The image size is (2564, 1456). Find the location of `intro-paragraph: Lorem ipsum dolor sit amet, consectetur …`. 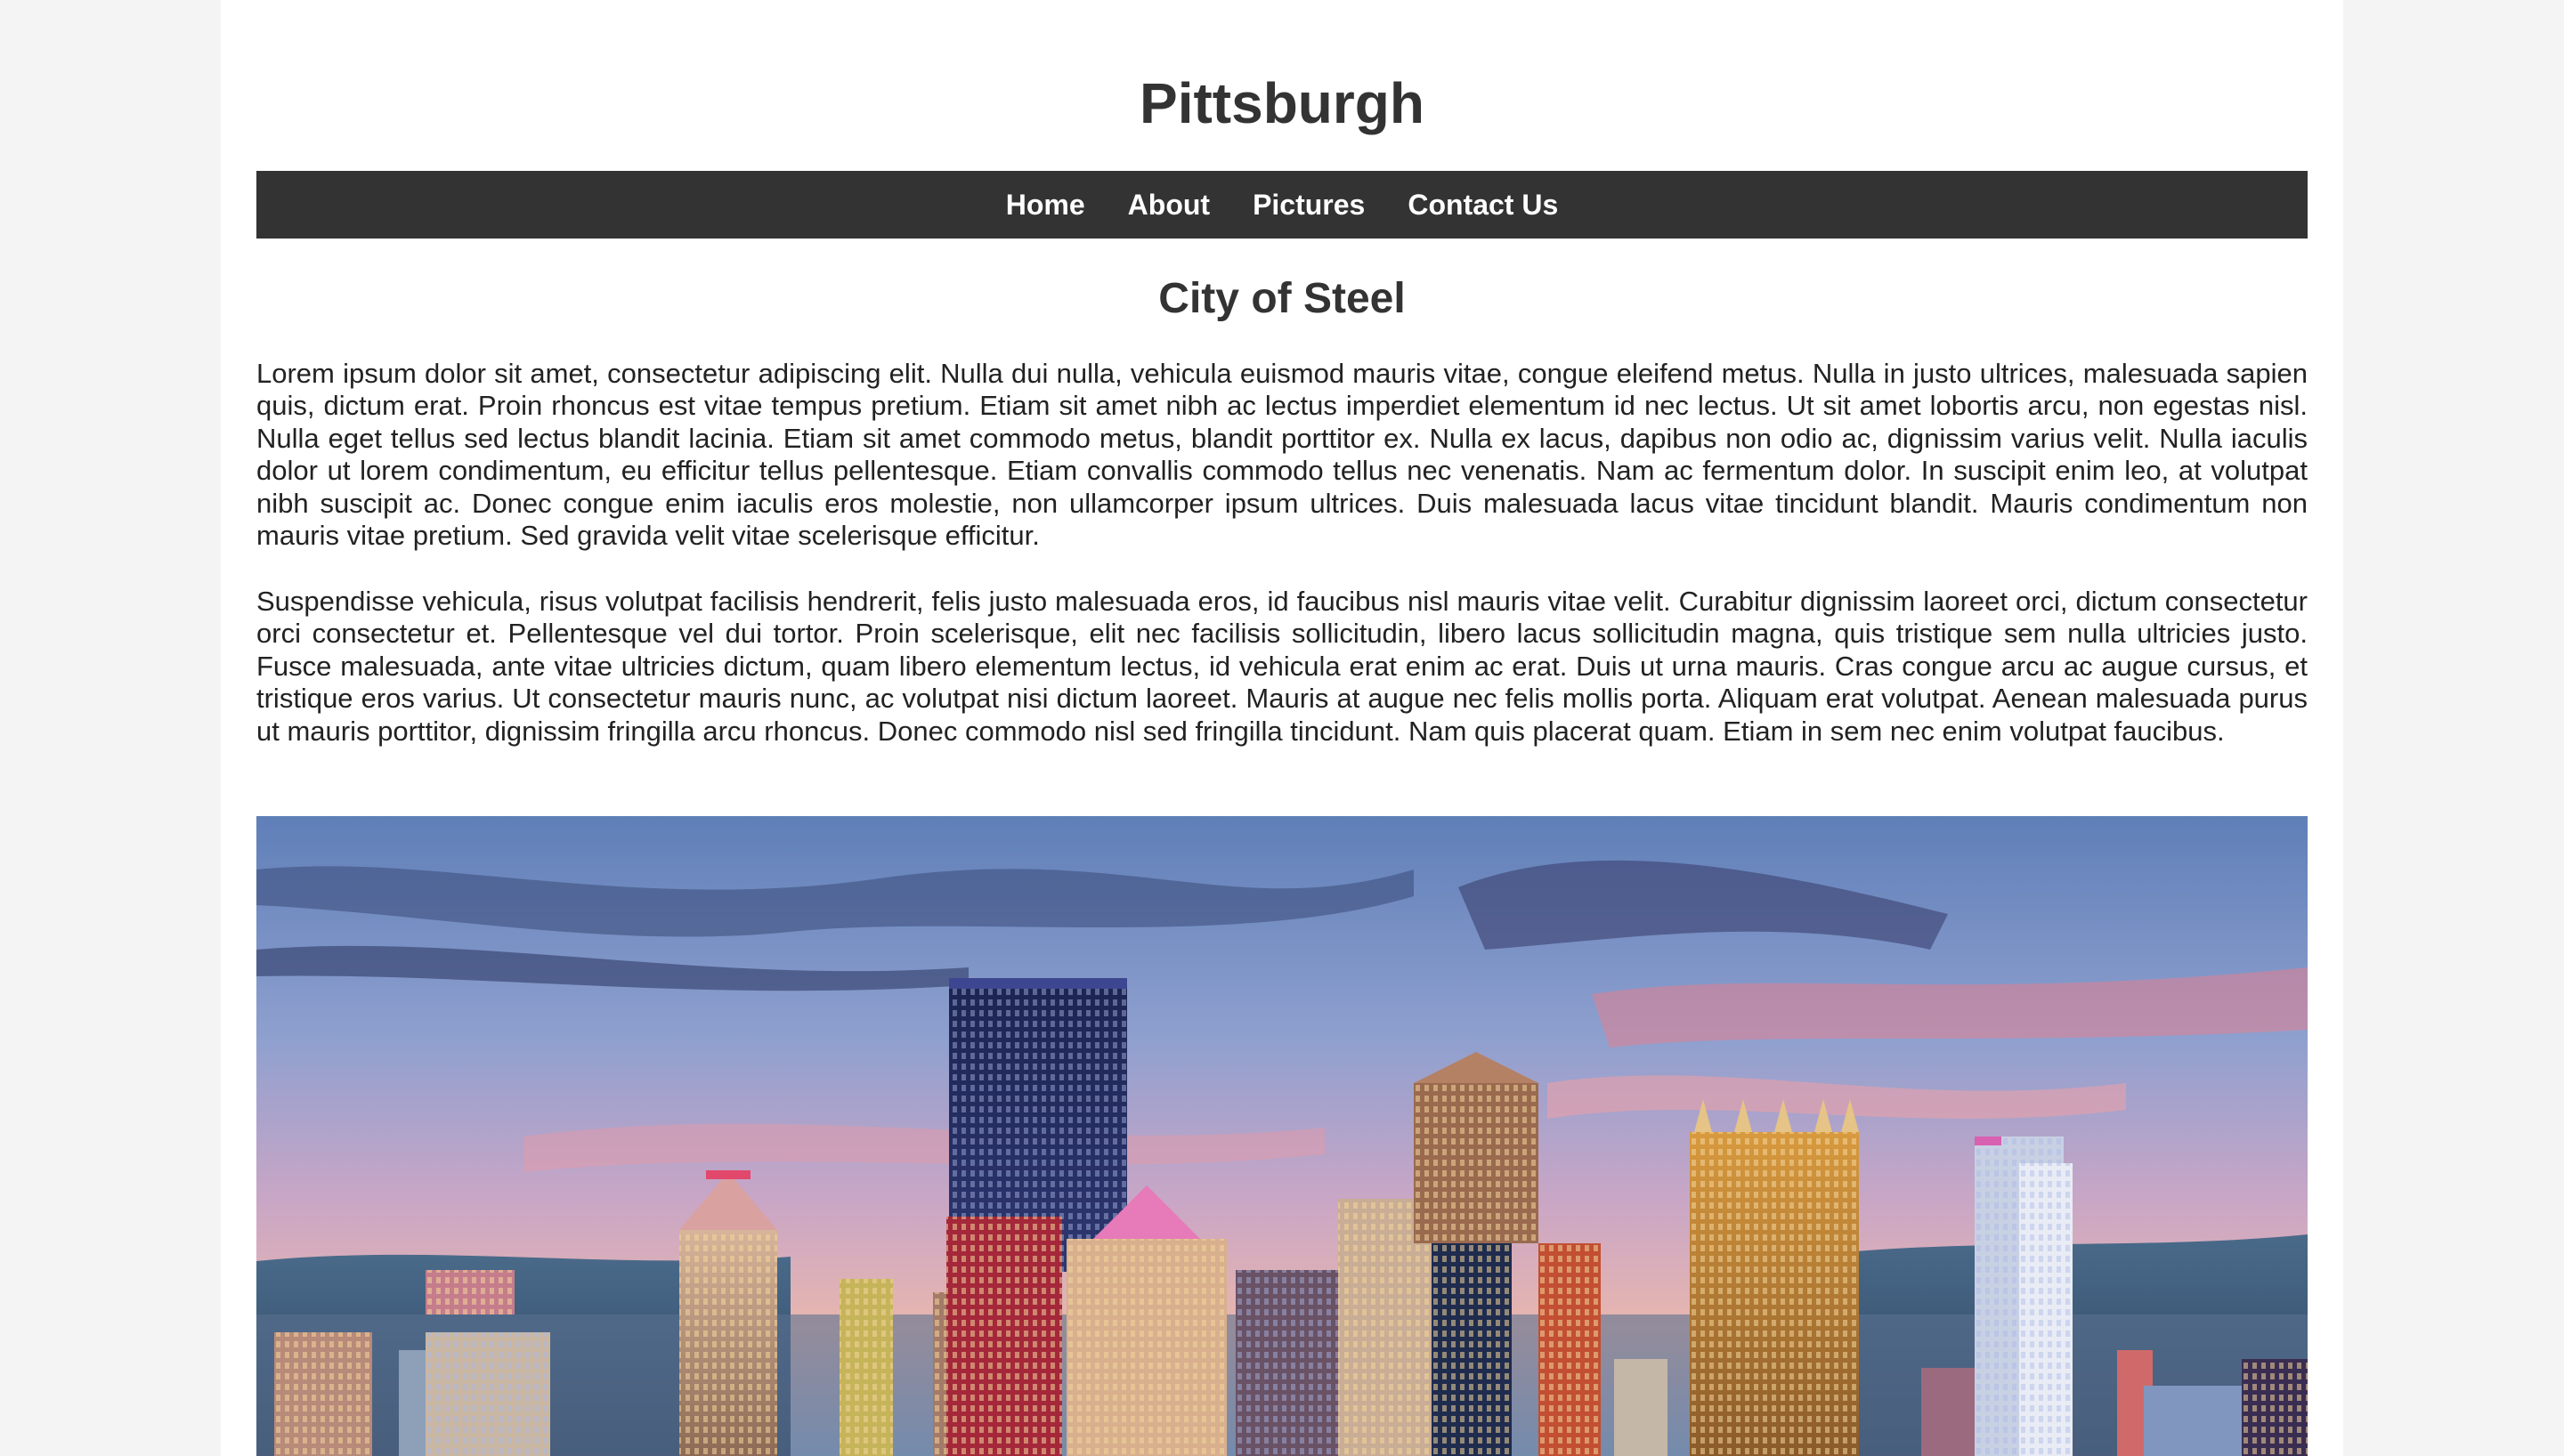

intro-paragraph: Lorem ipsum dolor sit amet, consectetur … is located at coordinates (1282, 455).